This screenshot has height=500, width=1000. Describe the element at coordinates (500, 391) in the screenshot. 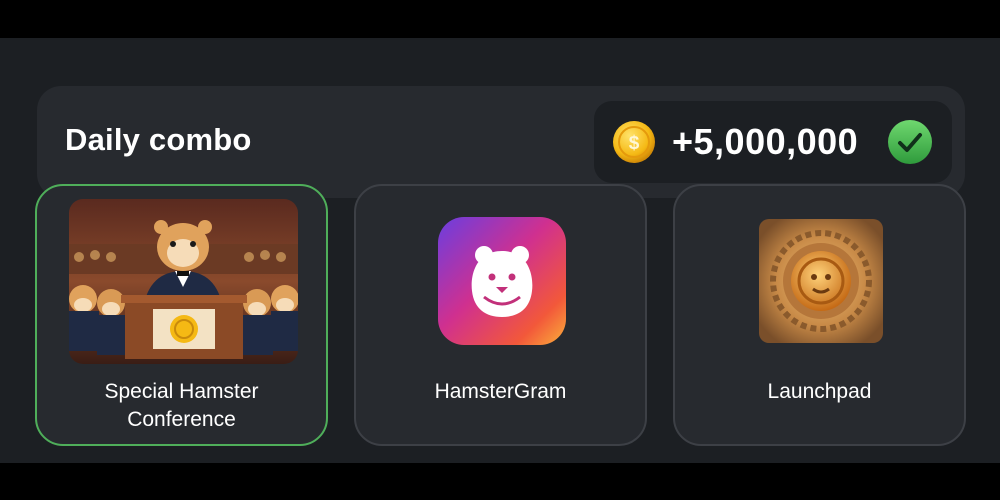

I see `card-label: HamsterGram` at that location.